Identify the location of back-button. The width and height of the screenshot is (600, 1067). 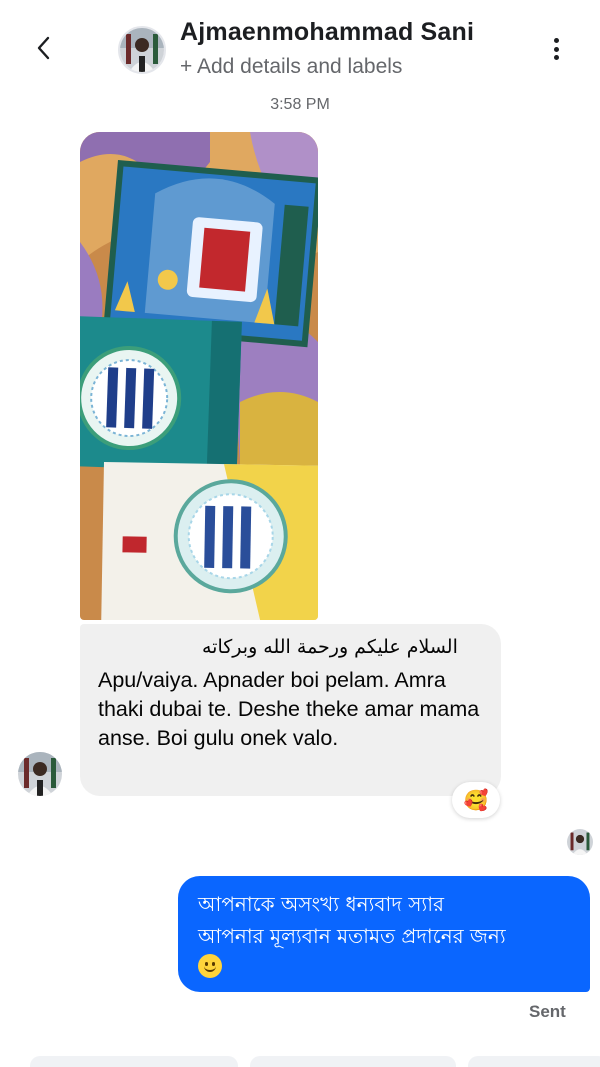
(44, 48).